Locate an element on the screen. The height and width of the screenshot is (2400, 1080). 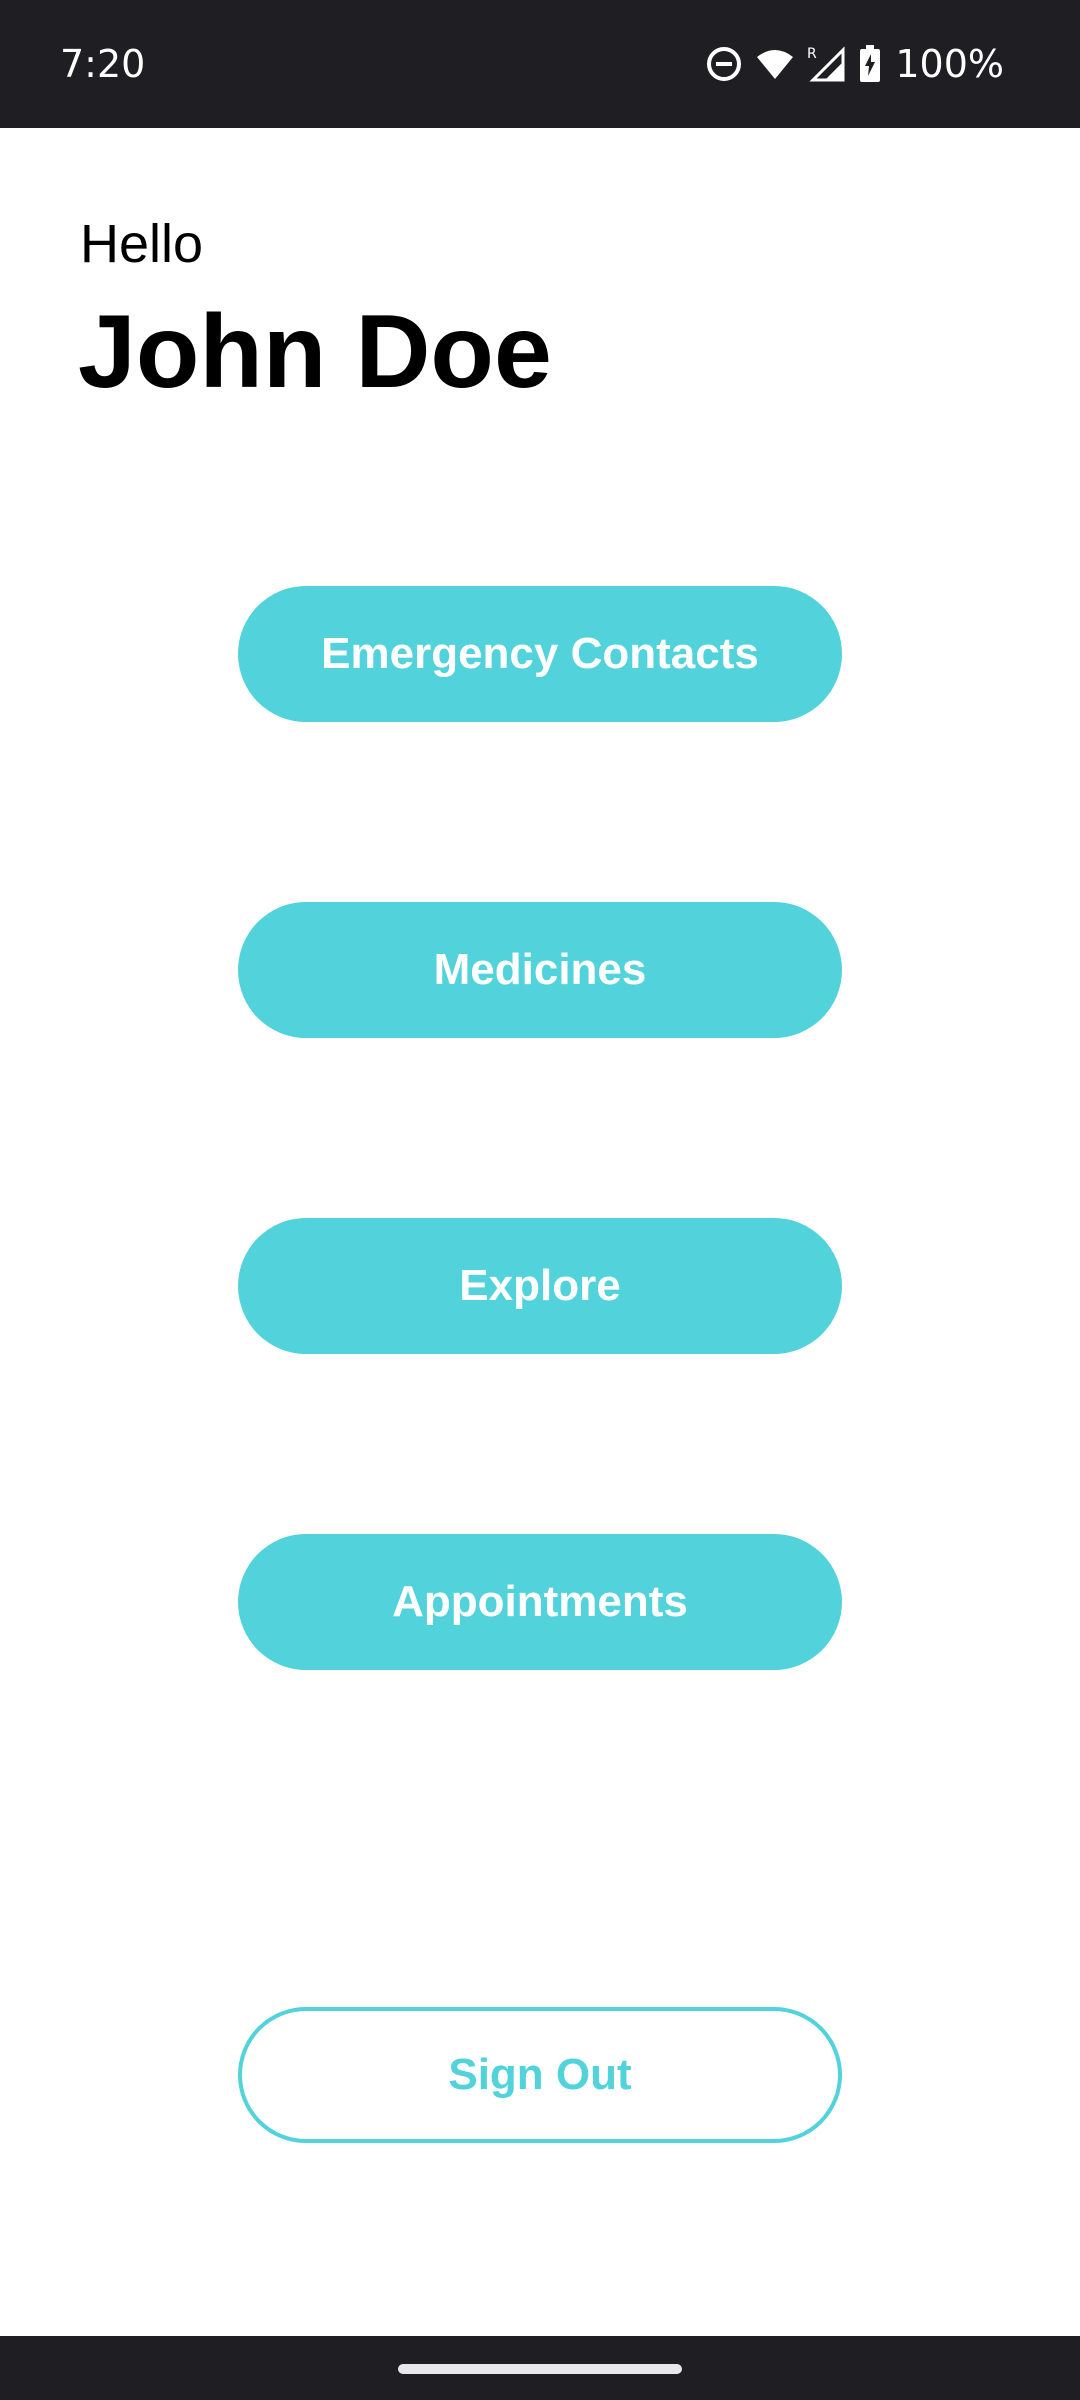
battery-charging-icon is located at coordinates (870, 64).